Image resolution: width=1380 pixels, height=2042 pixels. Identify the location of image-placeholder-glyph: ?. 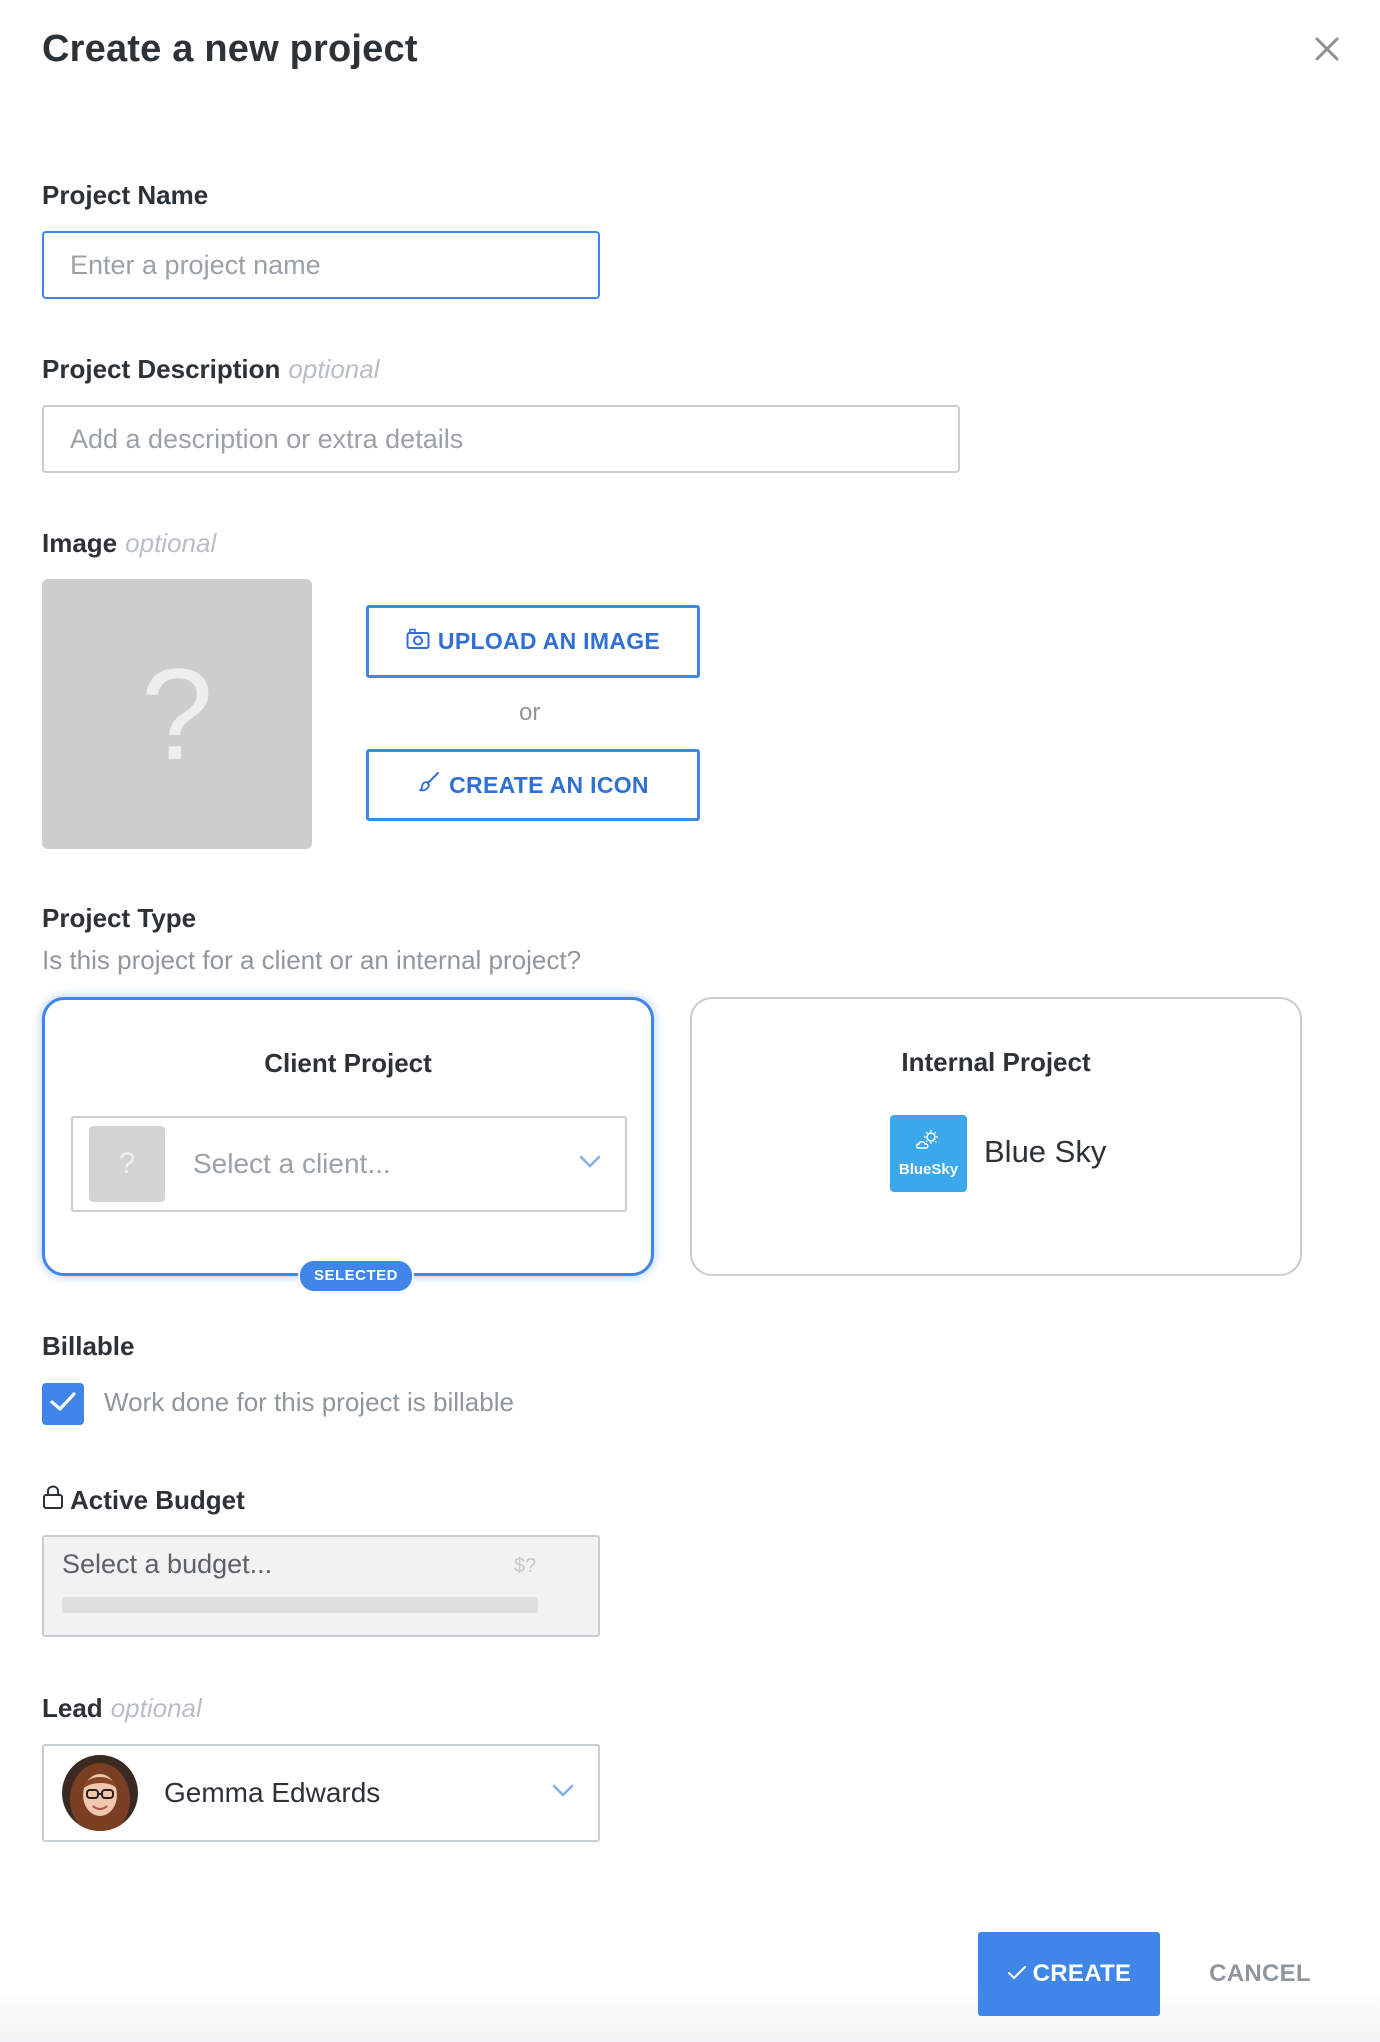
(177, 714).